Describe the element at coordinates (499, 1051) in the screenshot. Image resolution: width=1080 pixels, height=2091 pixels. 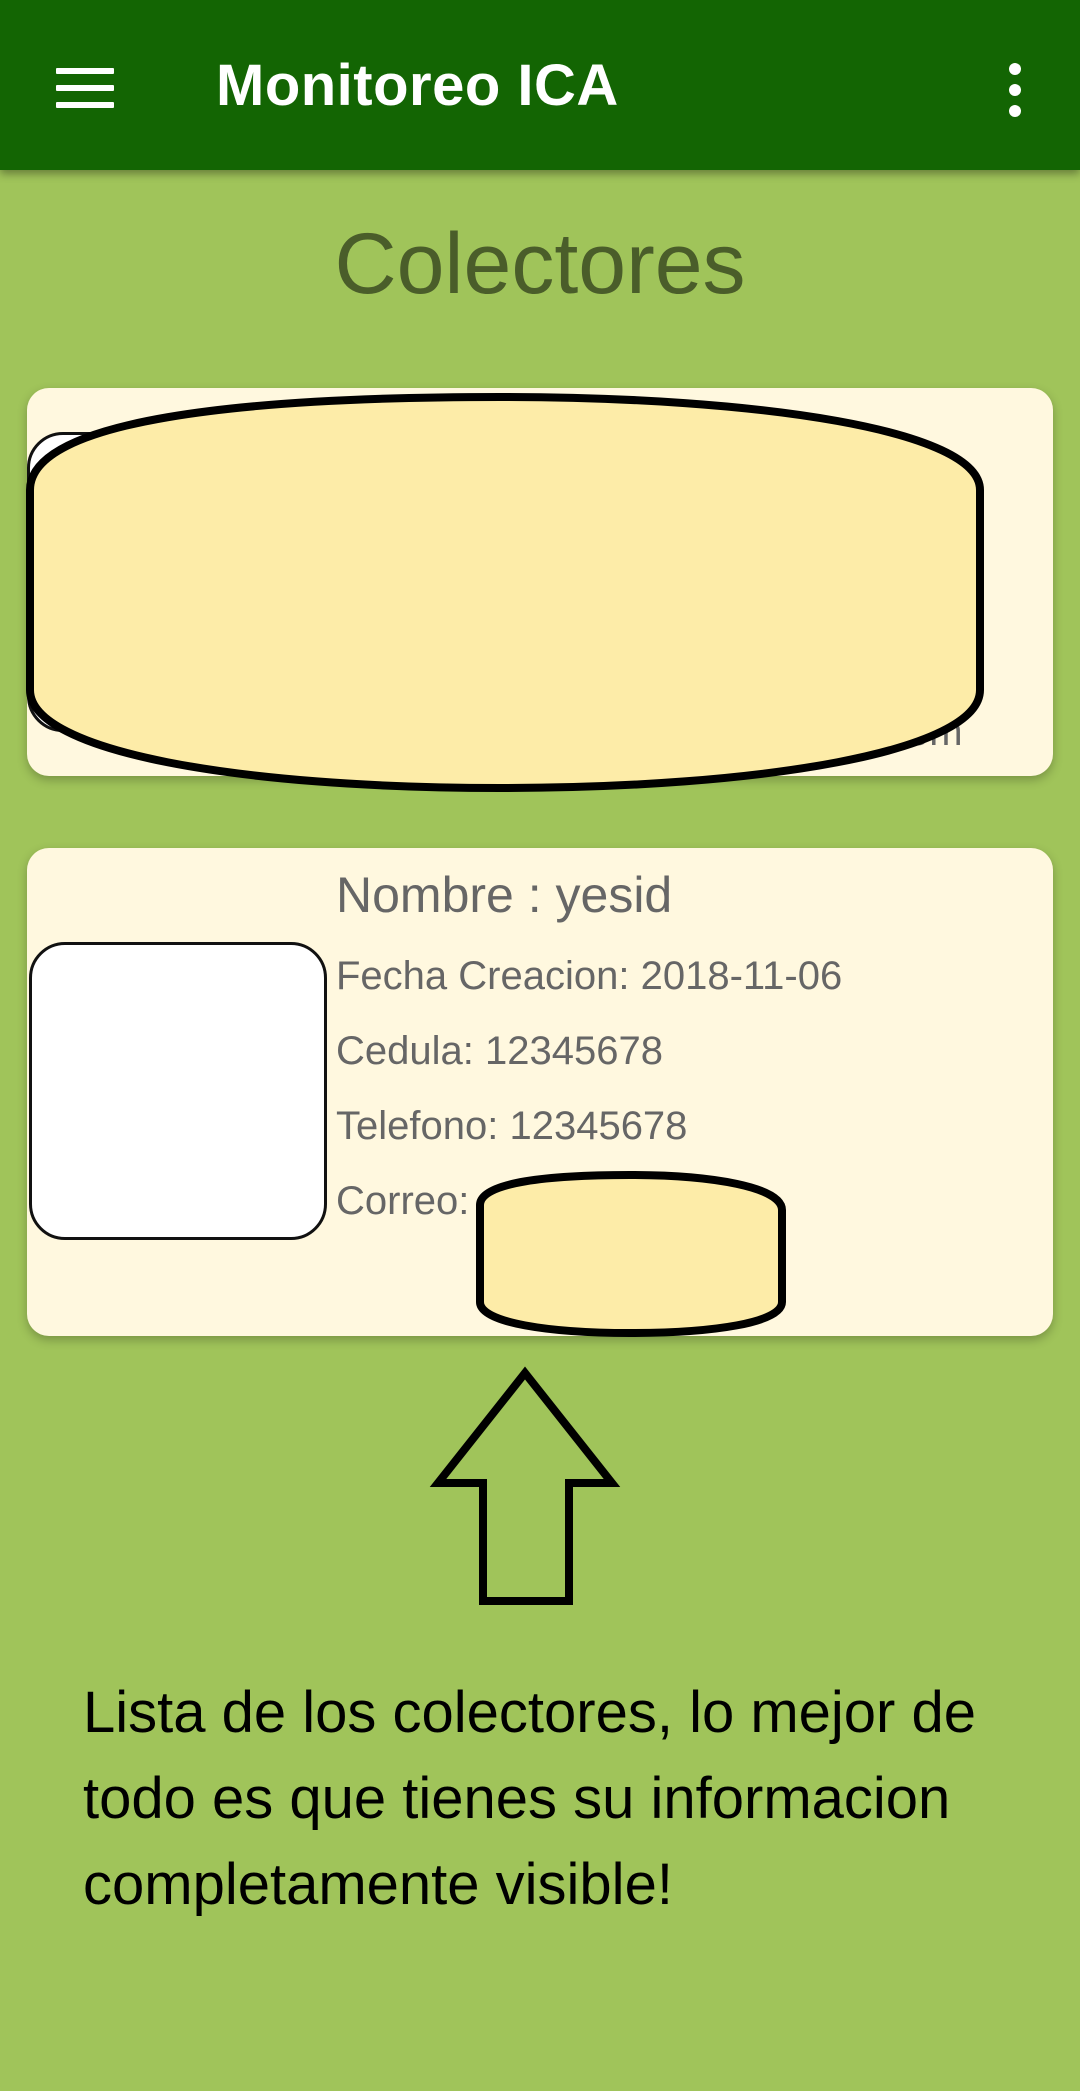
I see `collector-cedula: Cedula: 12345678` at that location.